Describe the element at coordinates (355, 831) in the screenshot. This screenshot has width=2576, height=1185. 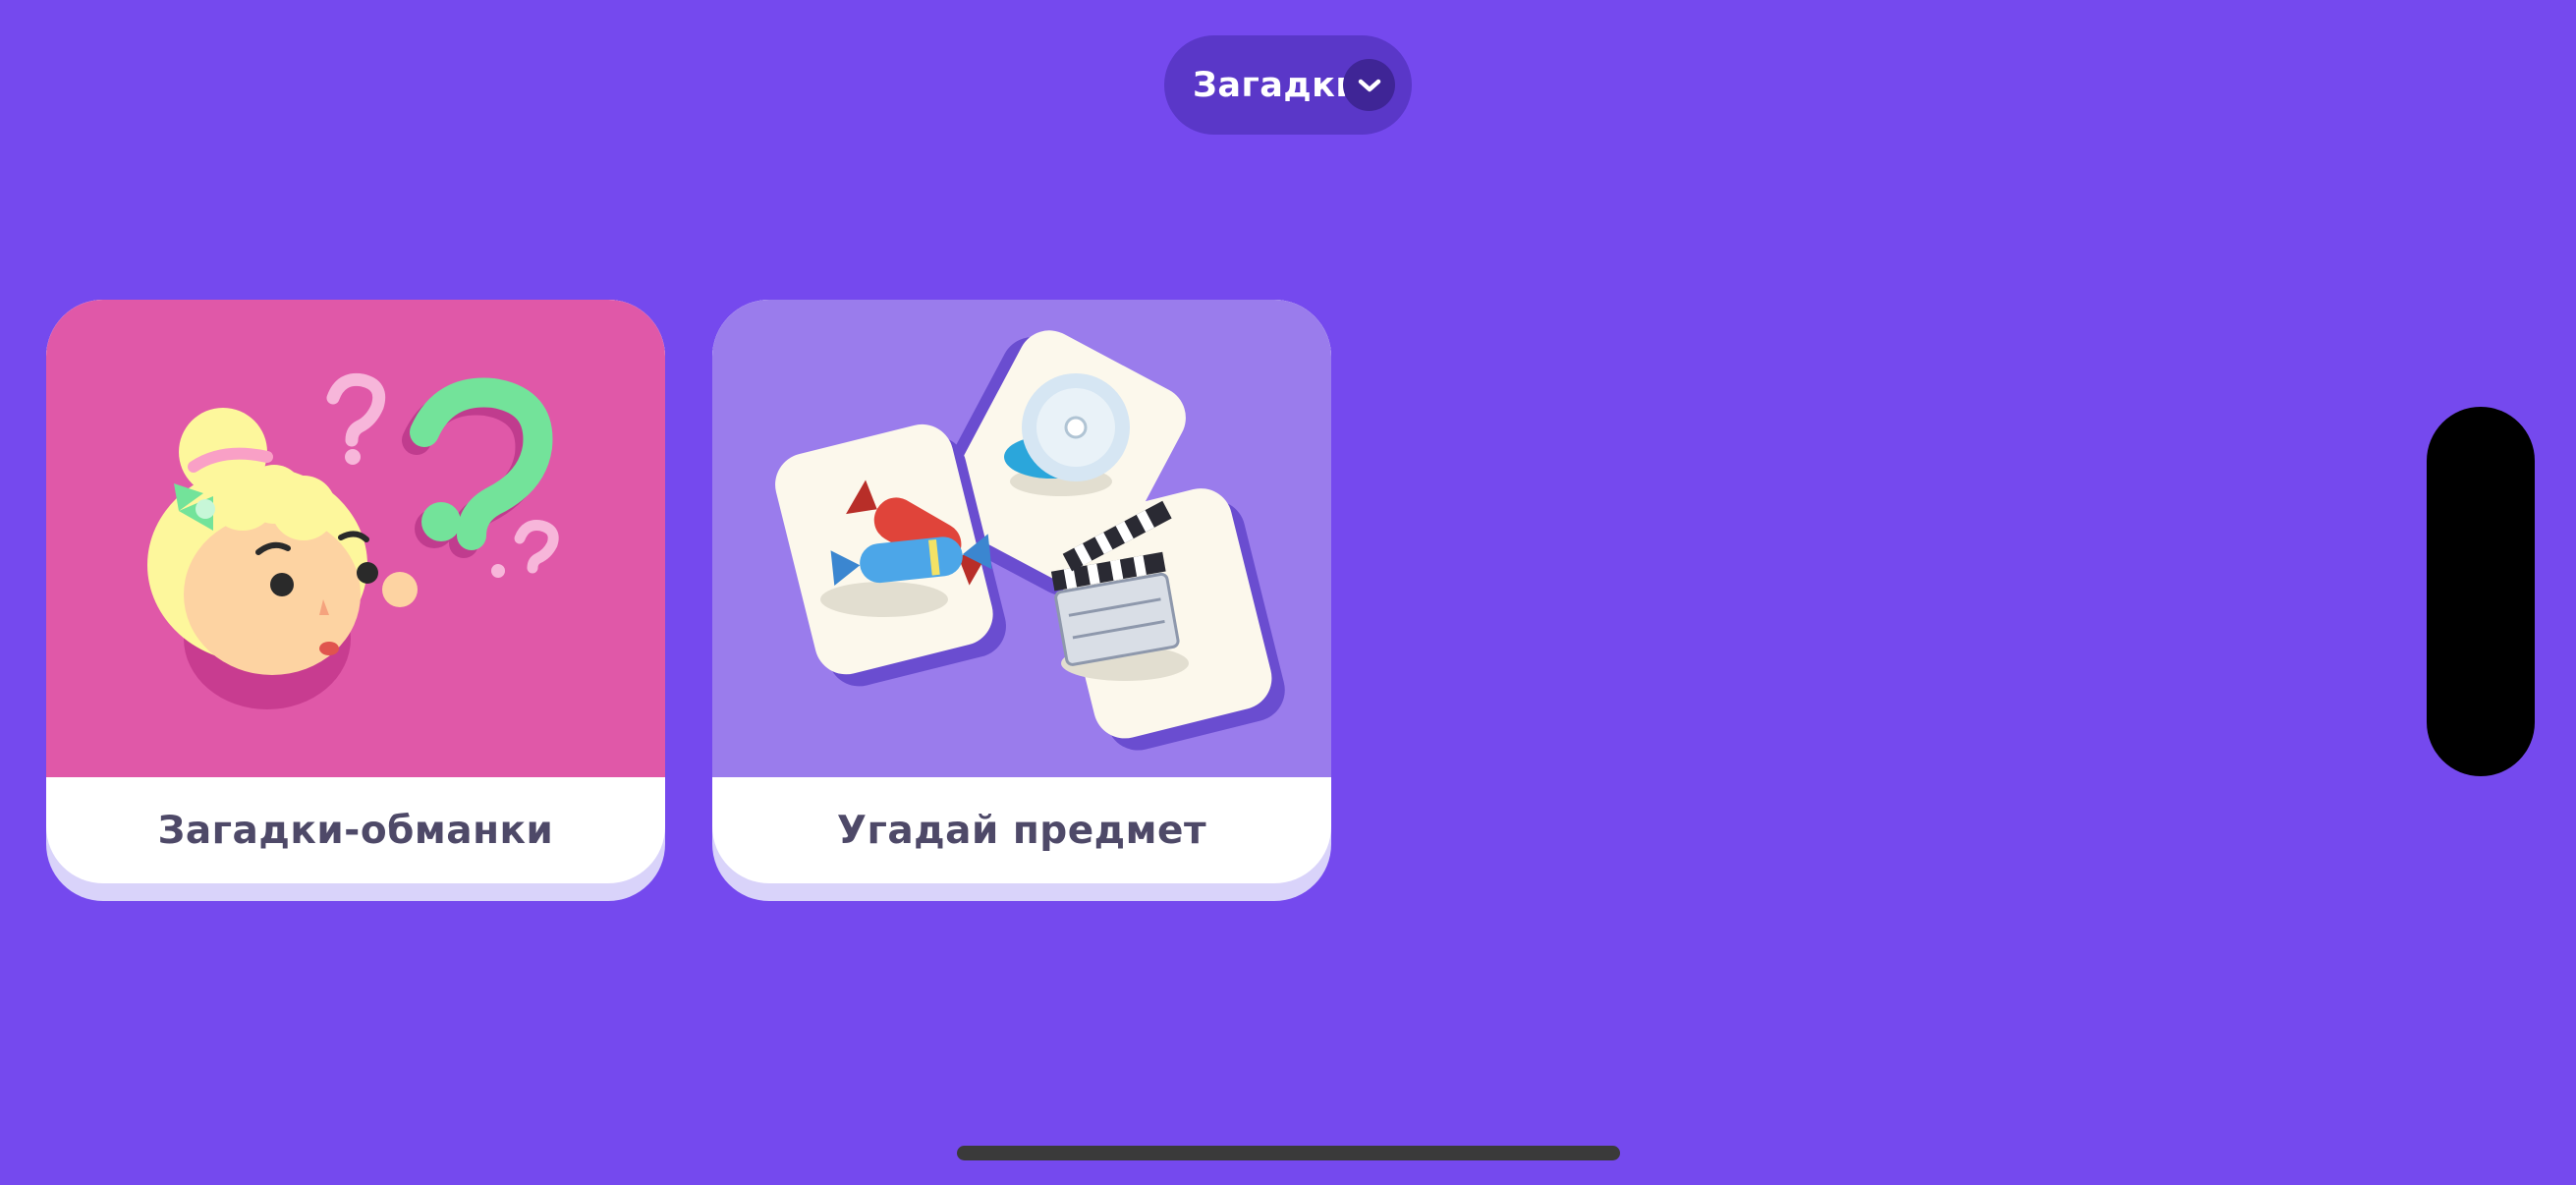
I see `card-title: Загадки-обманки` at that location.